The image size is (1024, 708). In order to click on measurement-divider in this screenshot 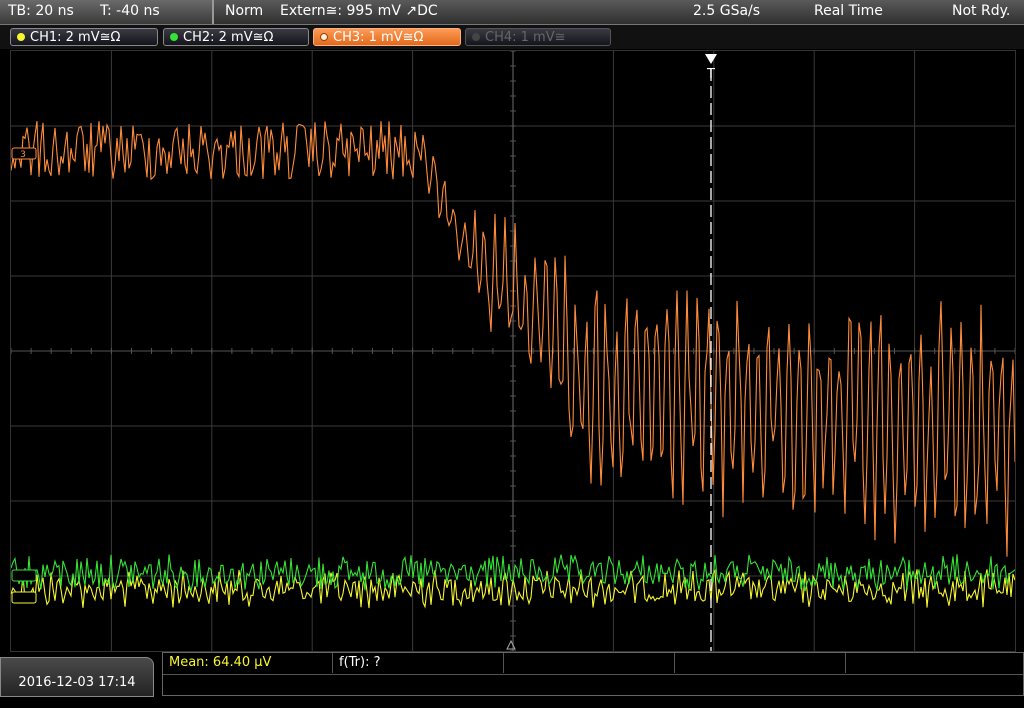, I will do `click(593, 674)`.